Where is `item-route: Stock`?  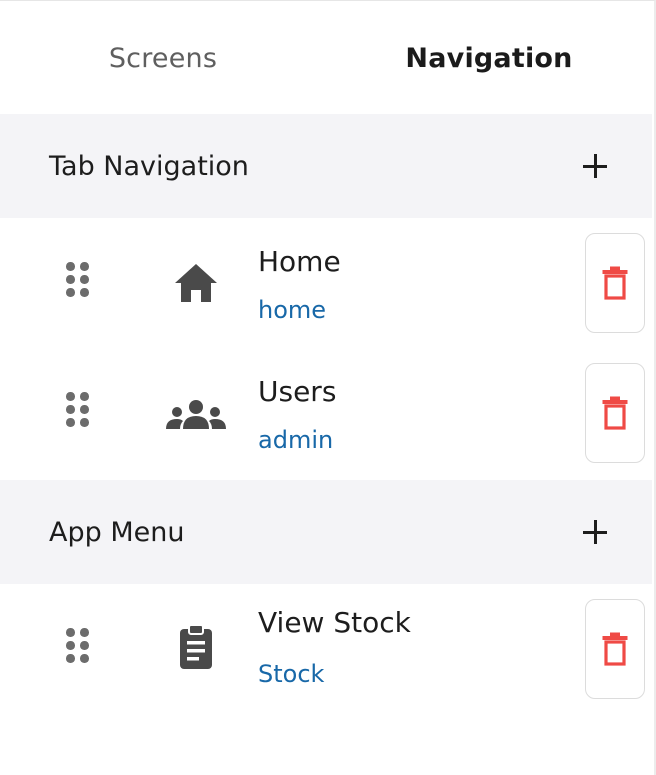
item-route: Stock is located at coordinates (291, 674).